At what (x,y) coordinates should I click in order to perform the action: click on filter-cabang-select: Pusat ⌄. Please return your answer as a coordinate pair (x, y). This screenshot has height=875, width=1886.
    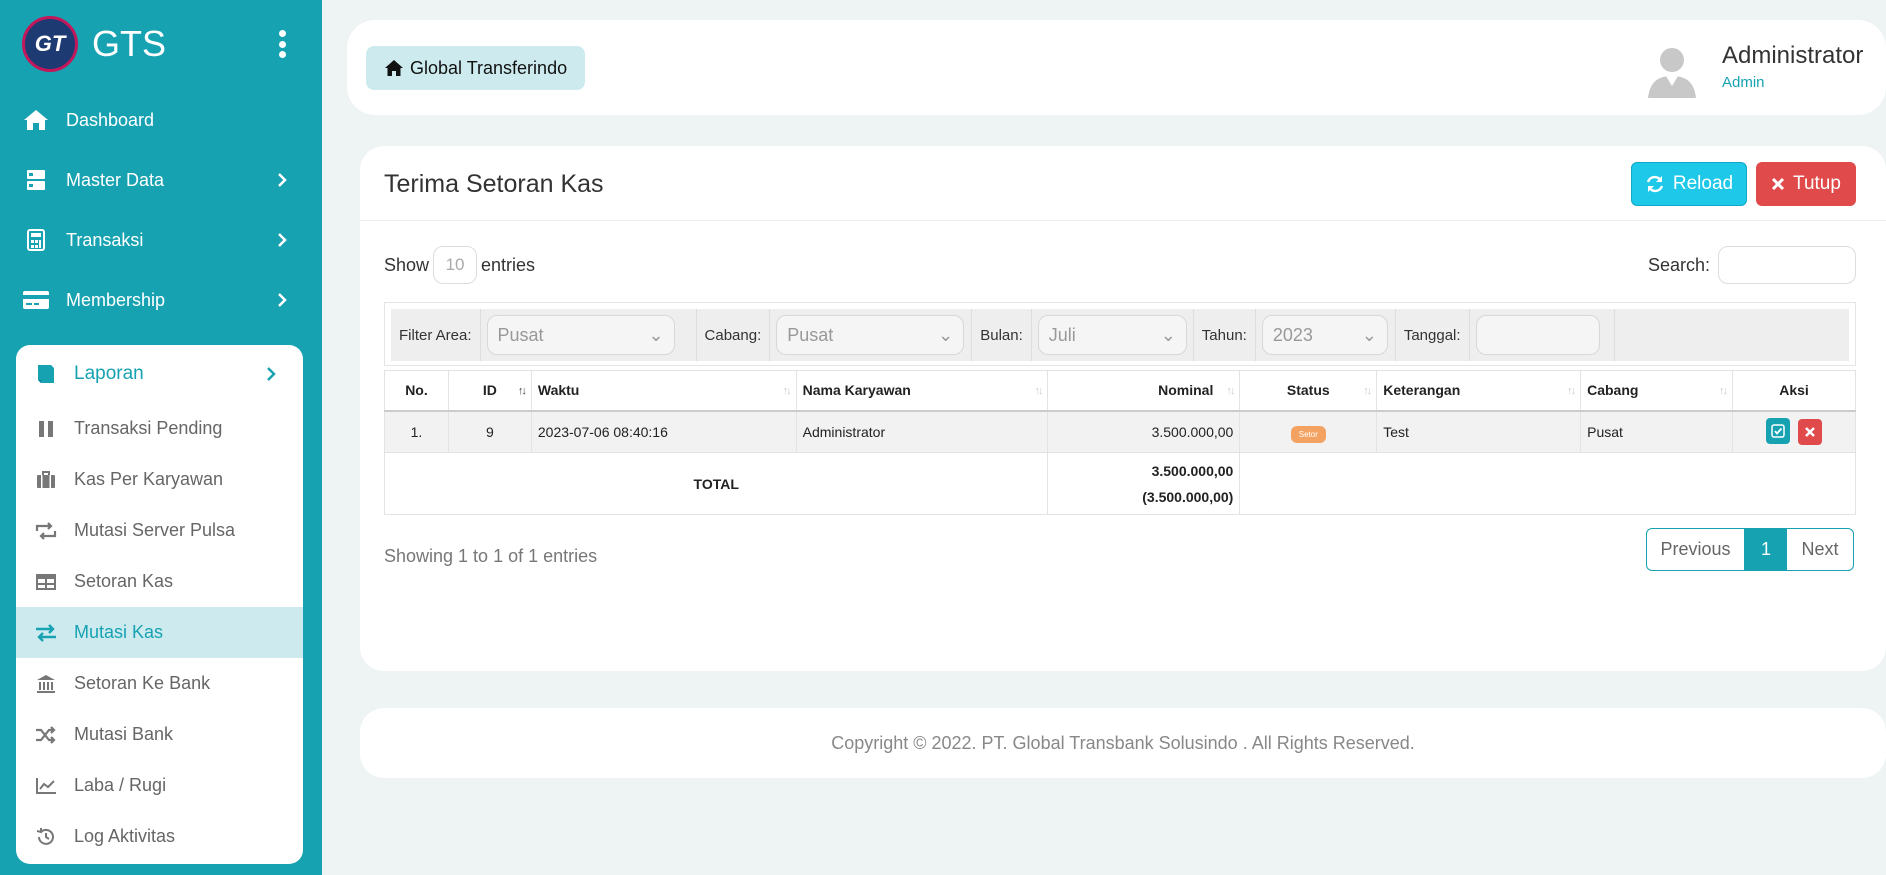
    Looking at the image, I should click on (870, 335).